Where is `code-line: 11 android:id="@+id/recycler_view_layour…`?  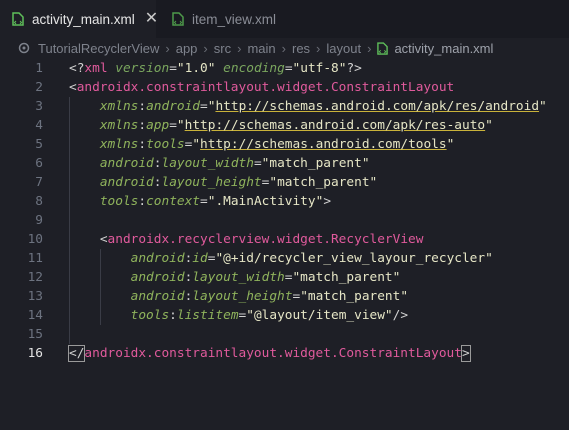 code-line: 11 android:id="@+id/recycler_view_layour… is located at coordinates (284, 258).